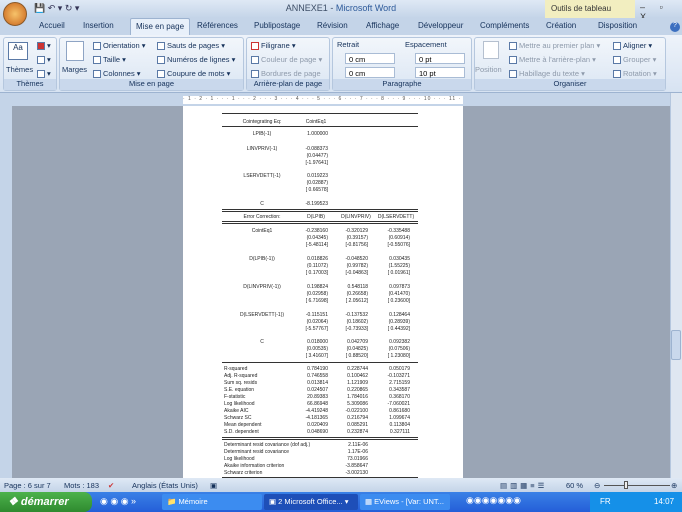  Describe the element at coordinates (398, 231) in the screenshot. I see `table-cell: -0.335488` at that location.